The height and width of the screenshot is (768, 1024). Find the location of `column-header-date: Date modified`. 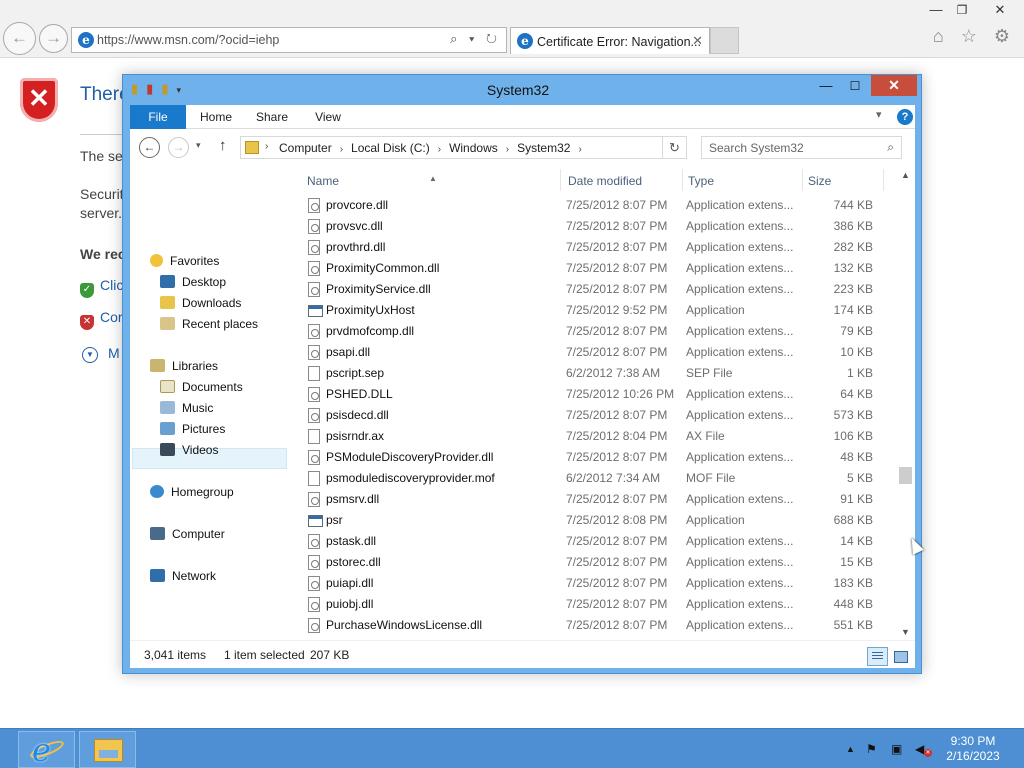

column-header-date: Date modified is located at coordinates (623, 181).